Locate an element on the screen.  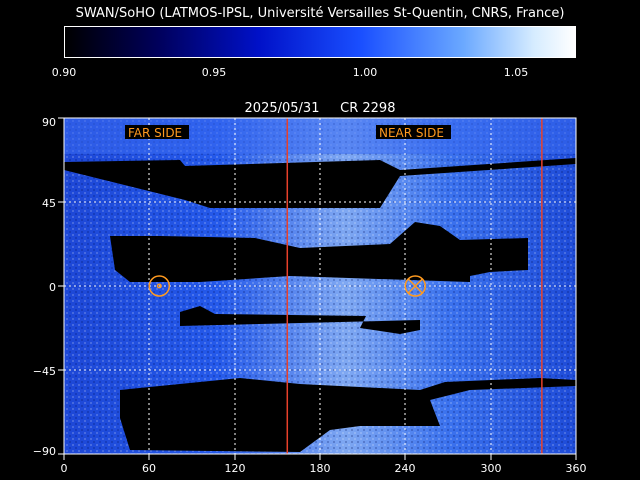
y-tick-label: −45 is located at coordinates (44, 371).